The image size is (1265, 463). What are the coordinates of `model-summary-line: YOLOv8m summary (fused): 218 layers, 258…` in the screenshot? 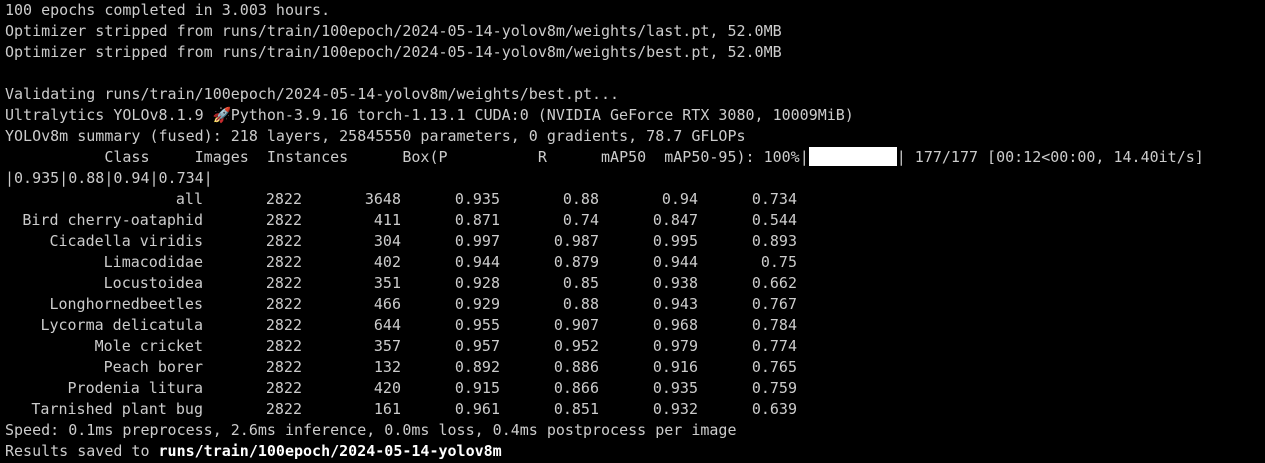 It's located at (375, 136).